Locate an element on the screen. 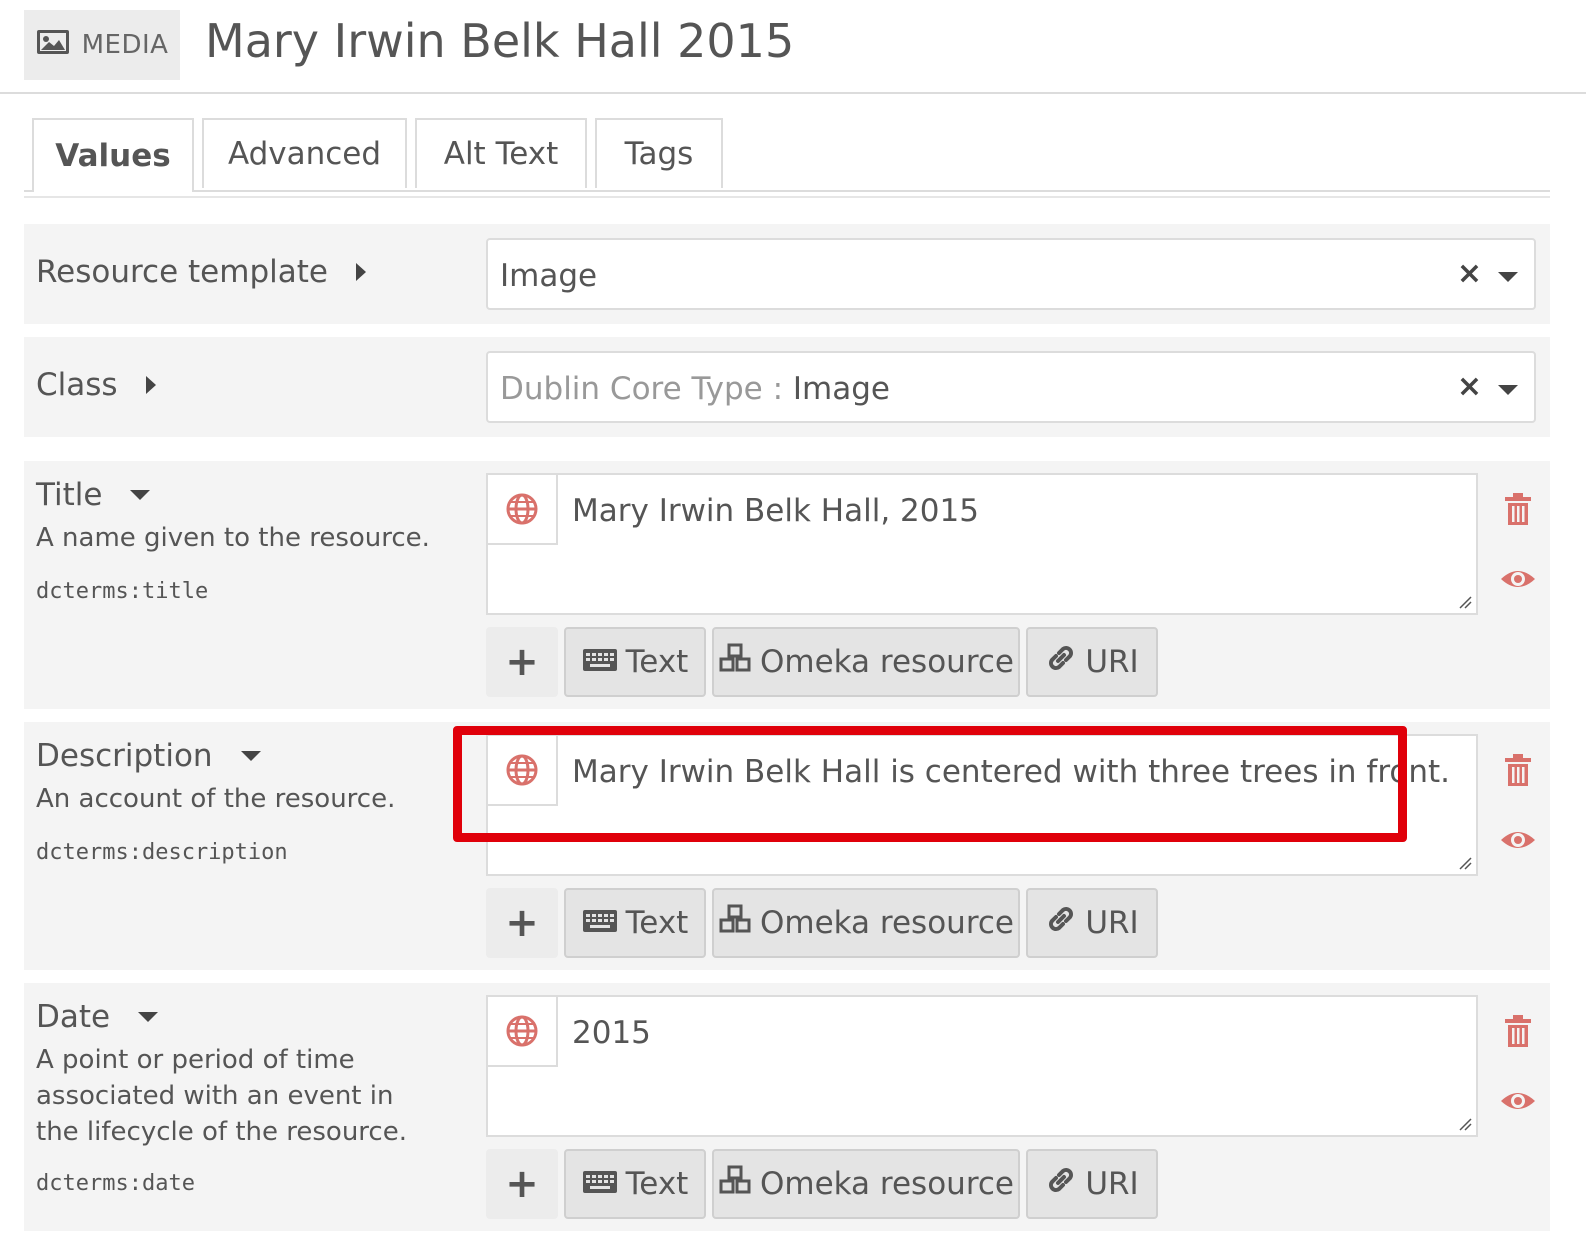 This screenshot has width=1586, height=1258. property-description: An account of the resource. is located at coordinates (216, 799).